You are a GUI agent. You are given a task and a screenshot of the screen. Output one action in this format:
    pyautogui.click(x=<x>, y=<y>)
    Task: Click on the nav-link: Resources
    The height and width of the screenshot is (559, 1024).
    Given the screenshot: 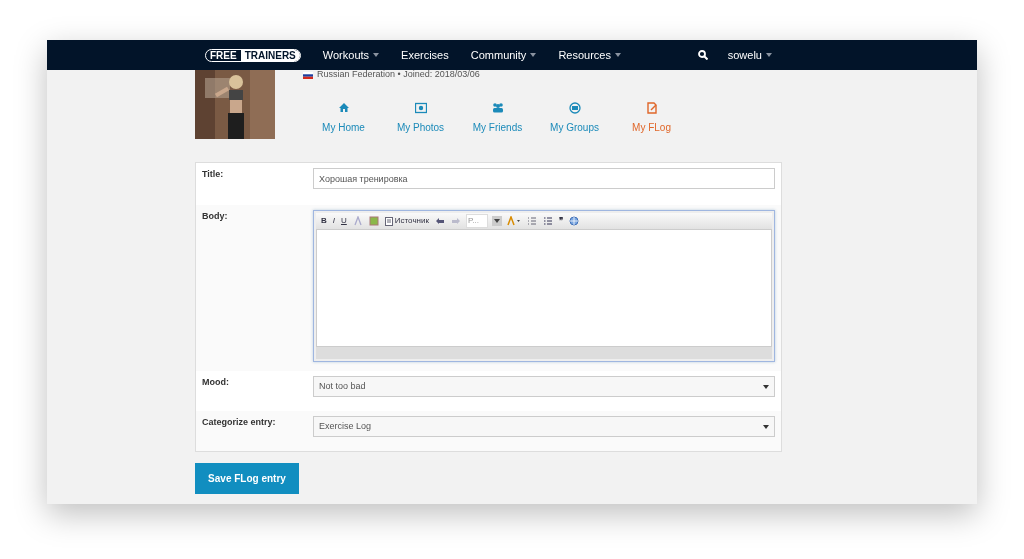 What is the action you would take?
    pyautogui.click(x=584, y=55)
    